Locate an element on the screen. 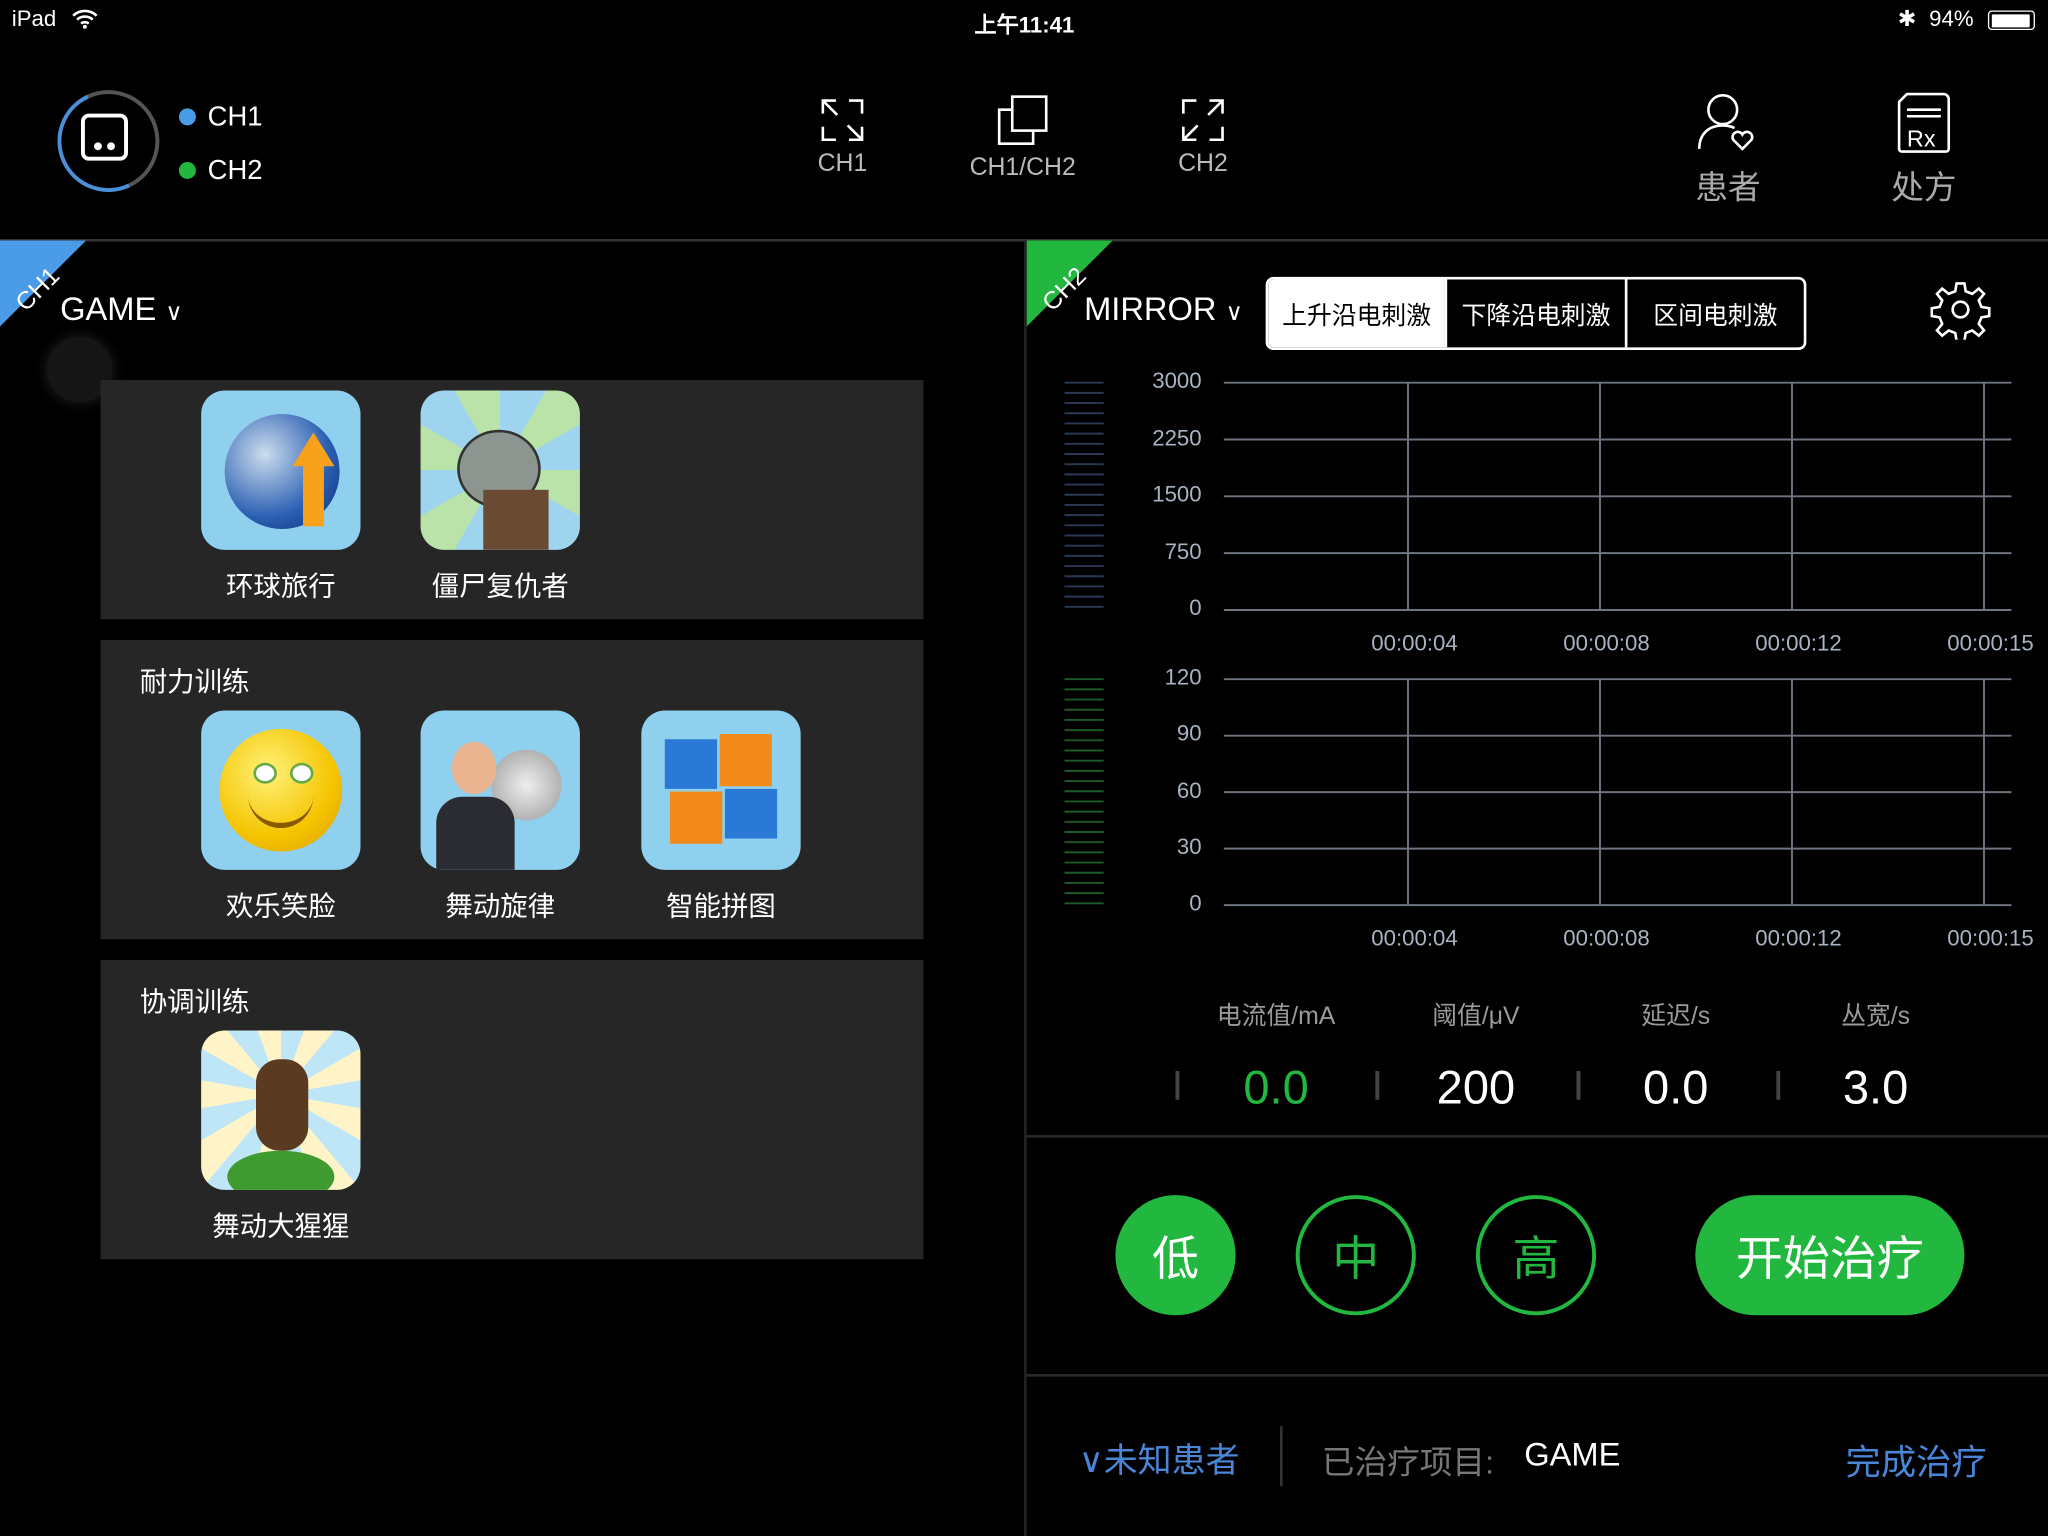 This screenshot has width=2048, height=1536. param-label-threshold: 阈值/μV is located at coordinates (1476, 1017).